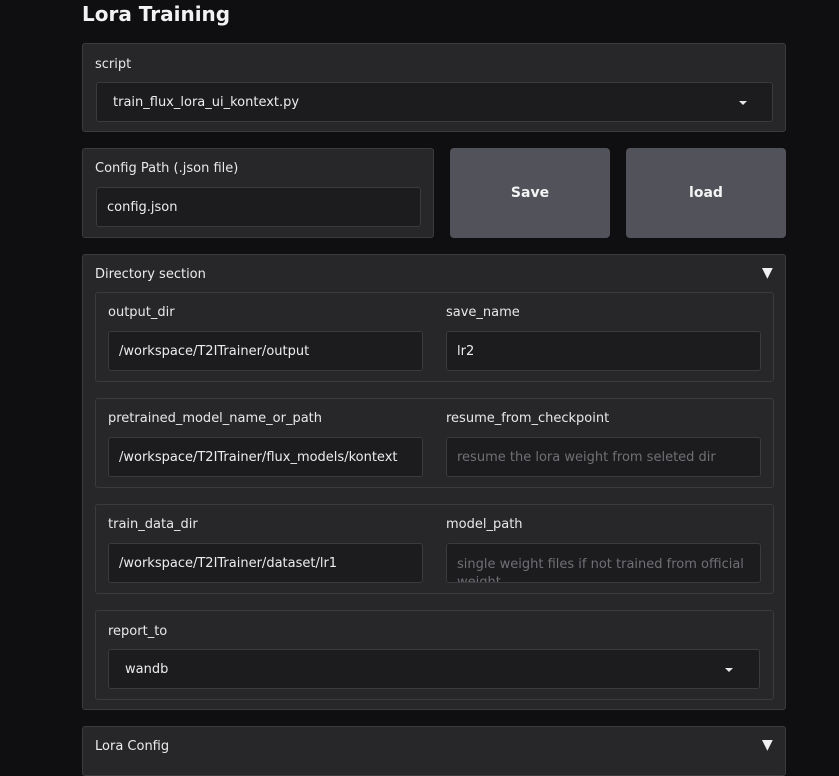 The width and height of the screenshot is (839, 776). Describe the element at coordinates (434, 751) in the screenshot. I see `lora-config-section: Lora Config ▼` at that location.